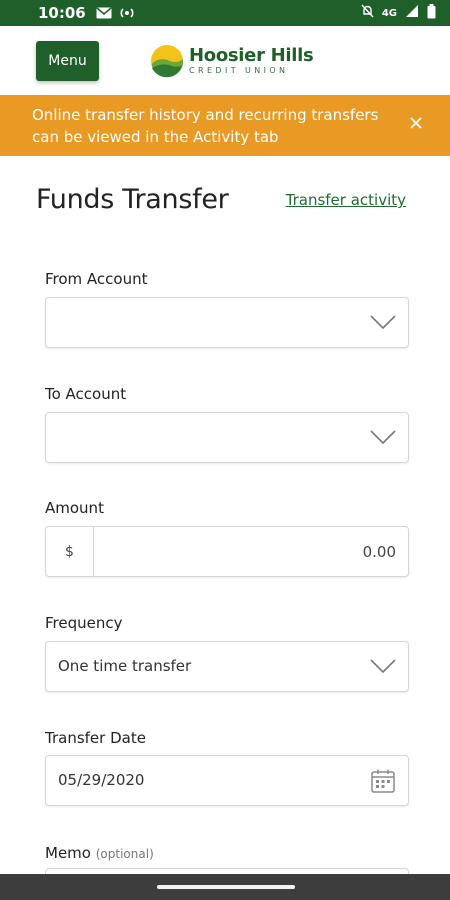 Image resolution: width=450 pixels, height=900 pixels. What do you see at coordinates (132, 199) in the screenshot?
I see `page-title: Funds Transfer` at bounding box center [132, 199].